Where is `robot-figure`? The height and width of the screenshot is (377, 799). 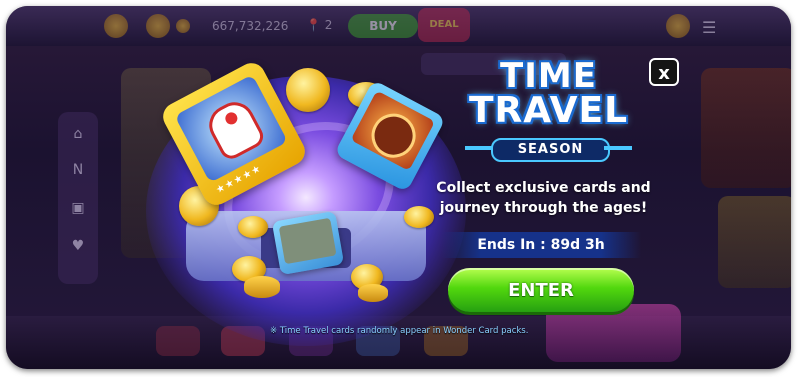
robot-figure is located at coordinates (235, 129).